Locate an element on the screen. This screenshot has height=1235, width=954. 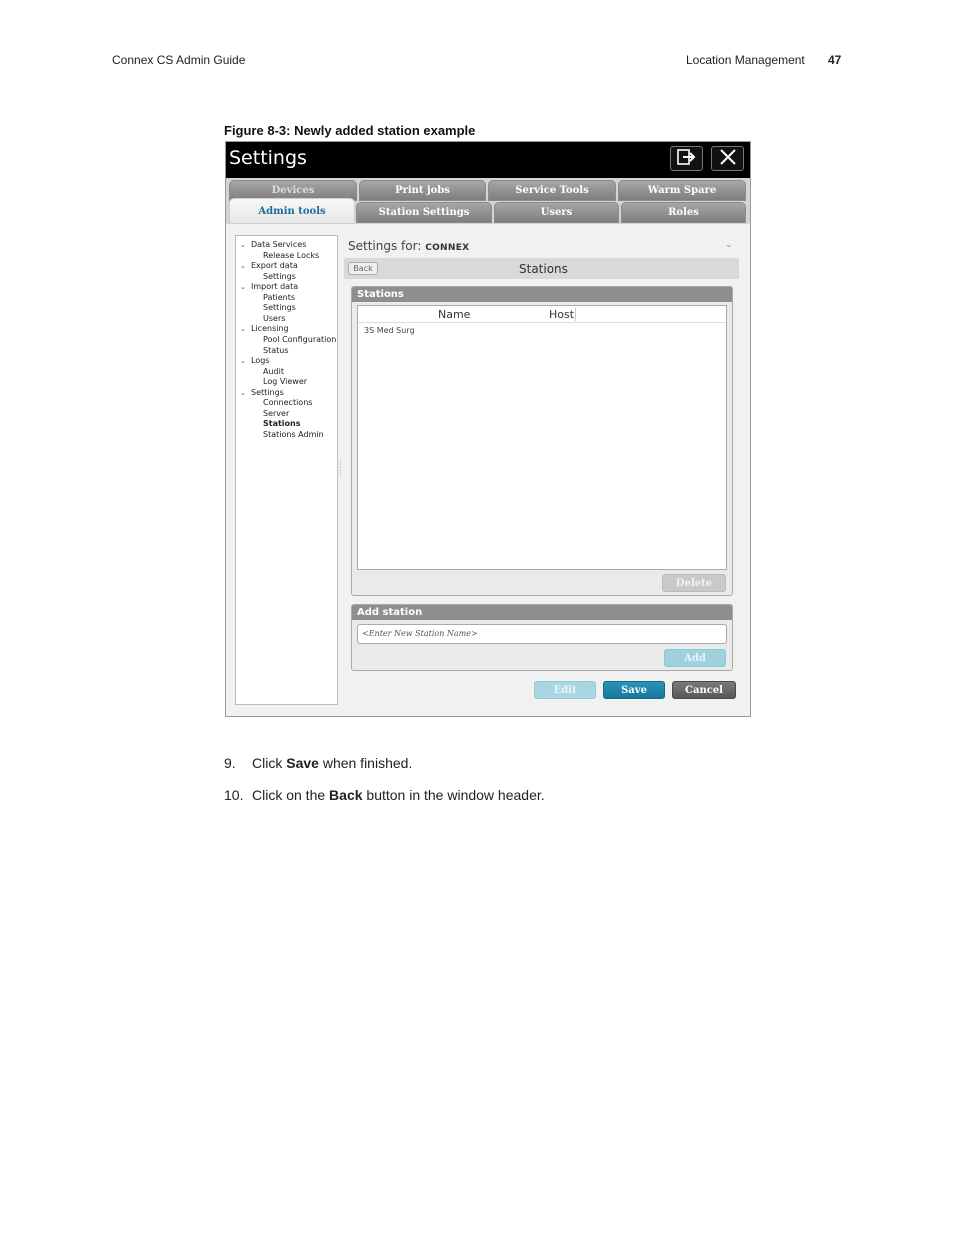
stations-panel: Stations Name Host 3S Med Surg Delete is located at coordinates (542, 441).